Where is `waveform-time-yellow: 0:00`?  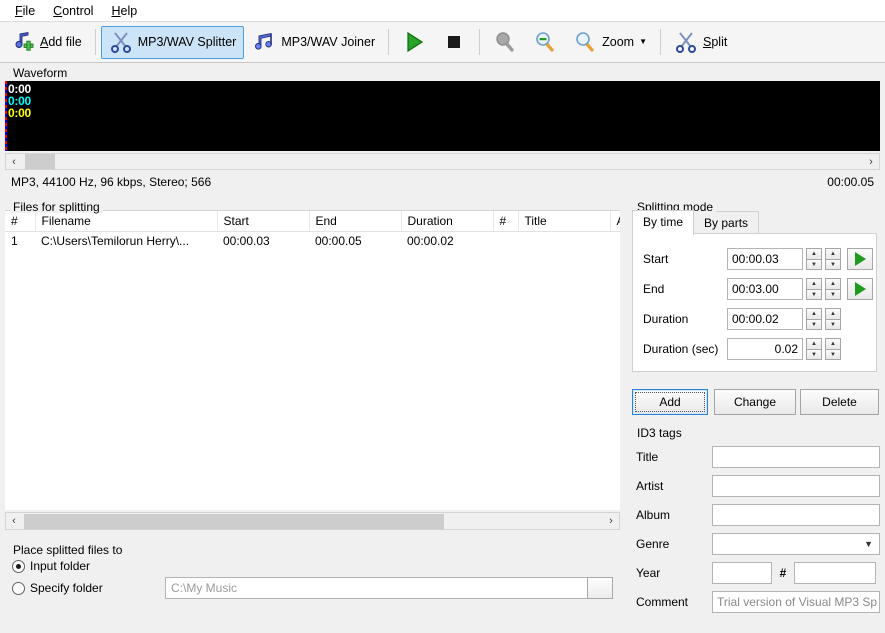 waveform-time-yellow: 0:00 is located at coordinates (19, 113).